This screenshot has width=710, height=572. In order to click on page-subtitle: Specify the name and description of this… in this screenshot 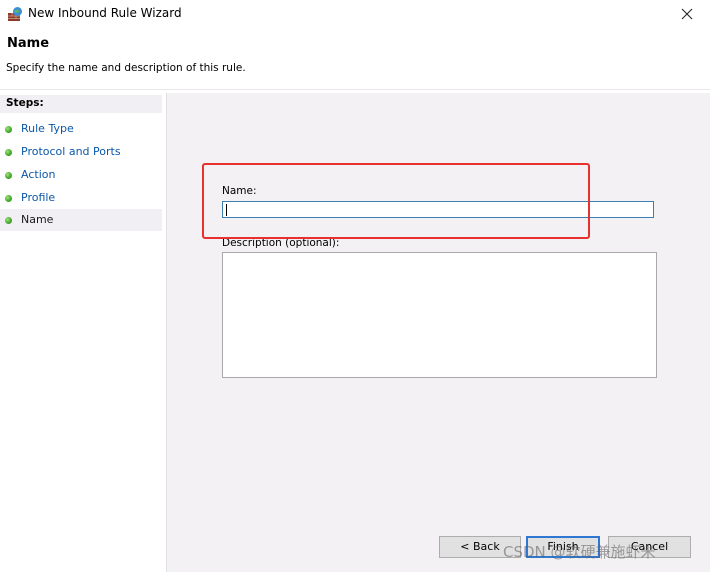, I will do `click(126, 68)`.